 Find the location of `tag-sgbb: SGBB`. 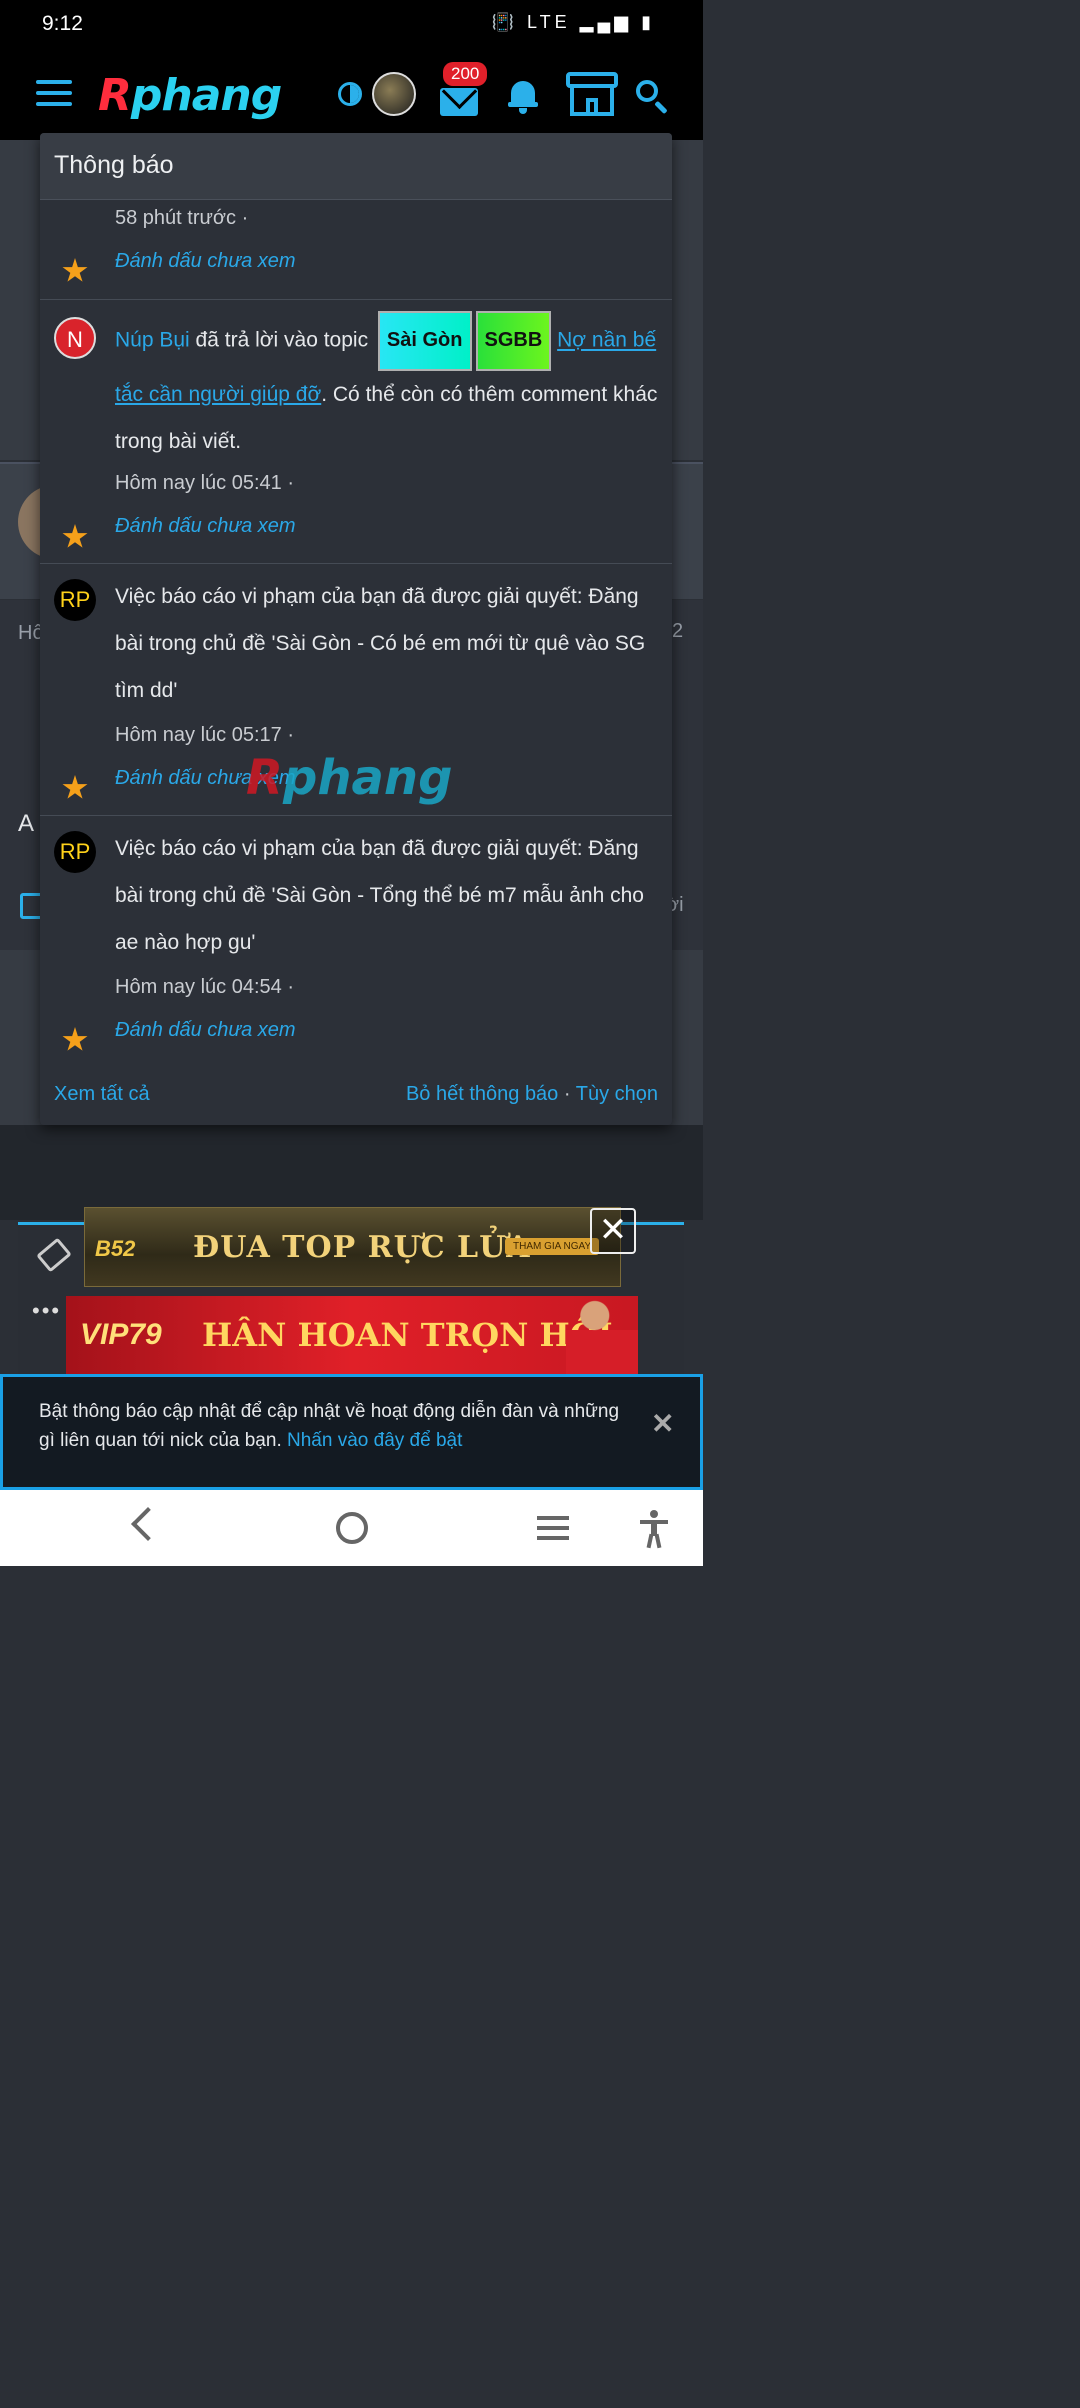

tag-sgbb: SGBB is located at coordinates (513, 341).